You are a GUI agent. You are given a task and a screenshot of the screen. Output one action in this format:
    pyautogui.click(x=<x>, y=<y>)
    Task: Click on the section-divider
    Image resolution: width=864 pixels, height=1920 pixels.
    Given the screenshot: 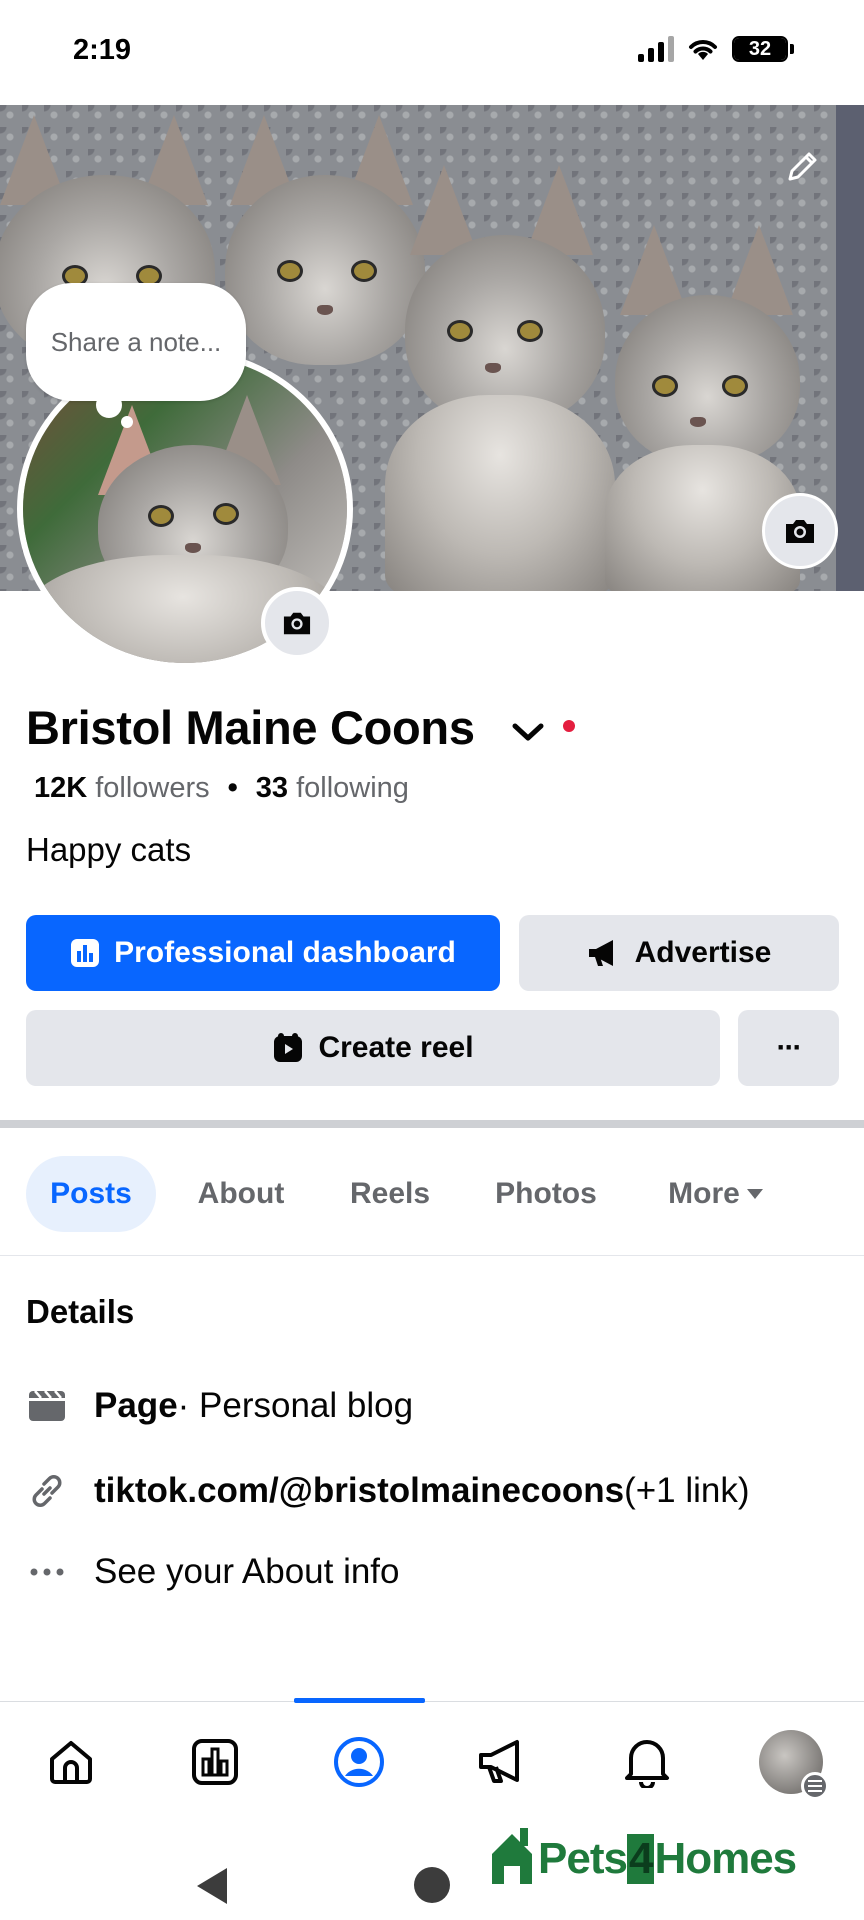 What is the action you would take?
    pyautogui.click(x=432, y=1124)
    